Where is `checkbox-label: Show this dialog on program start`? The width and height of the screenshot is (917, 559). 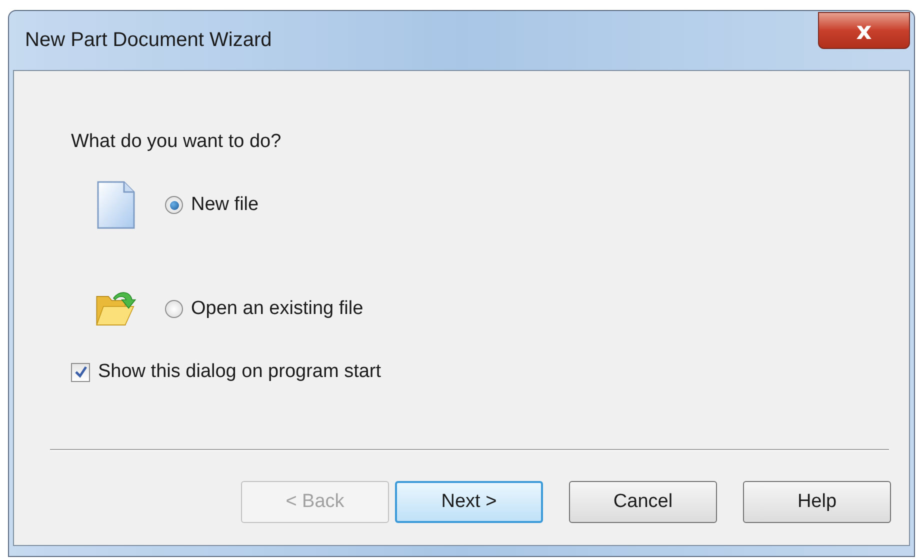
checkbox-label: Show this dialog on program start is located at coordinates (240, 372).